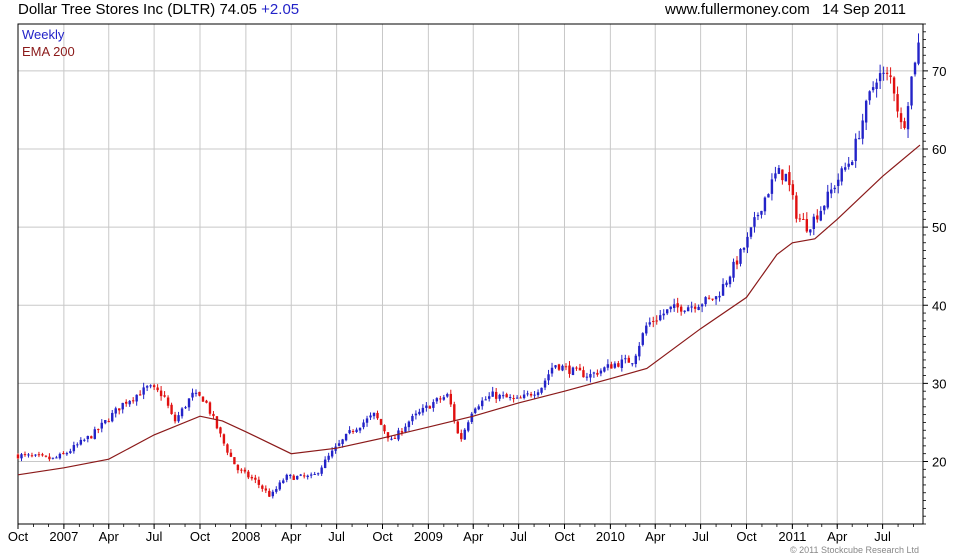 The width and height of the screenshot is (980, 560). I want to click on y-tick-label: 30, so click(939, 383).